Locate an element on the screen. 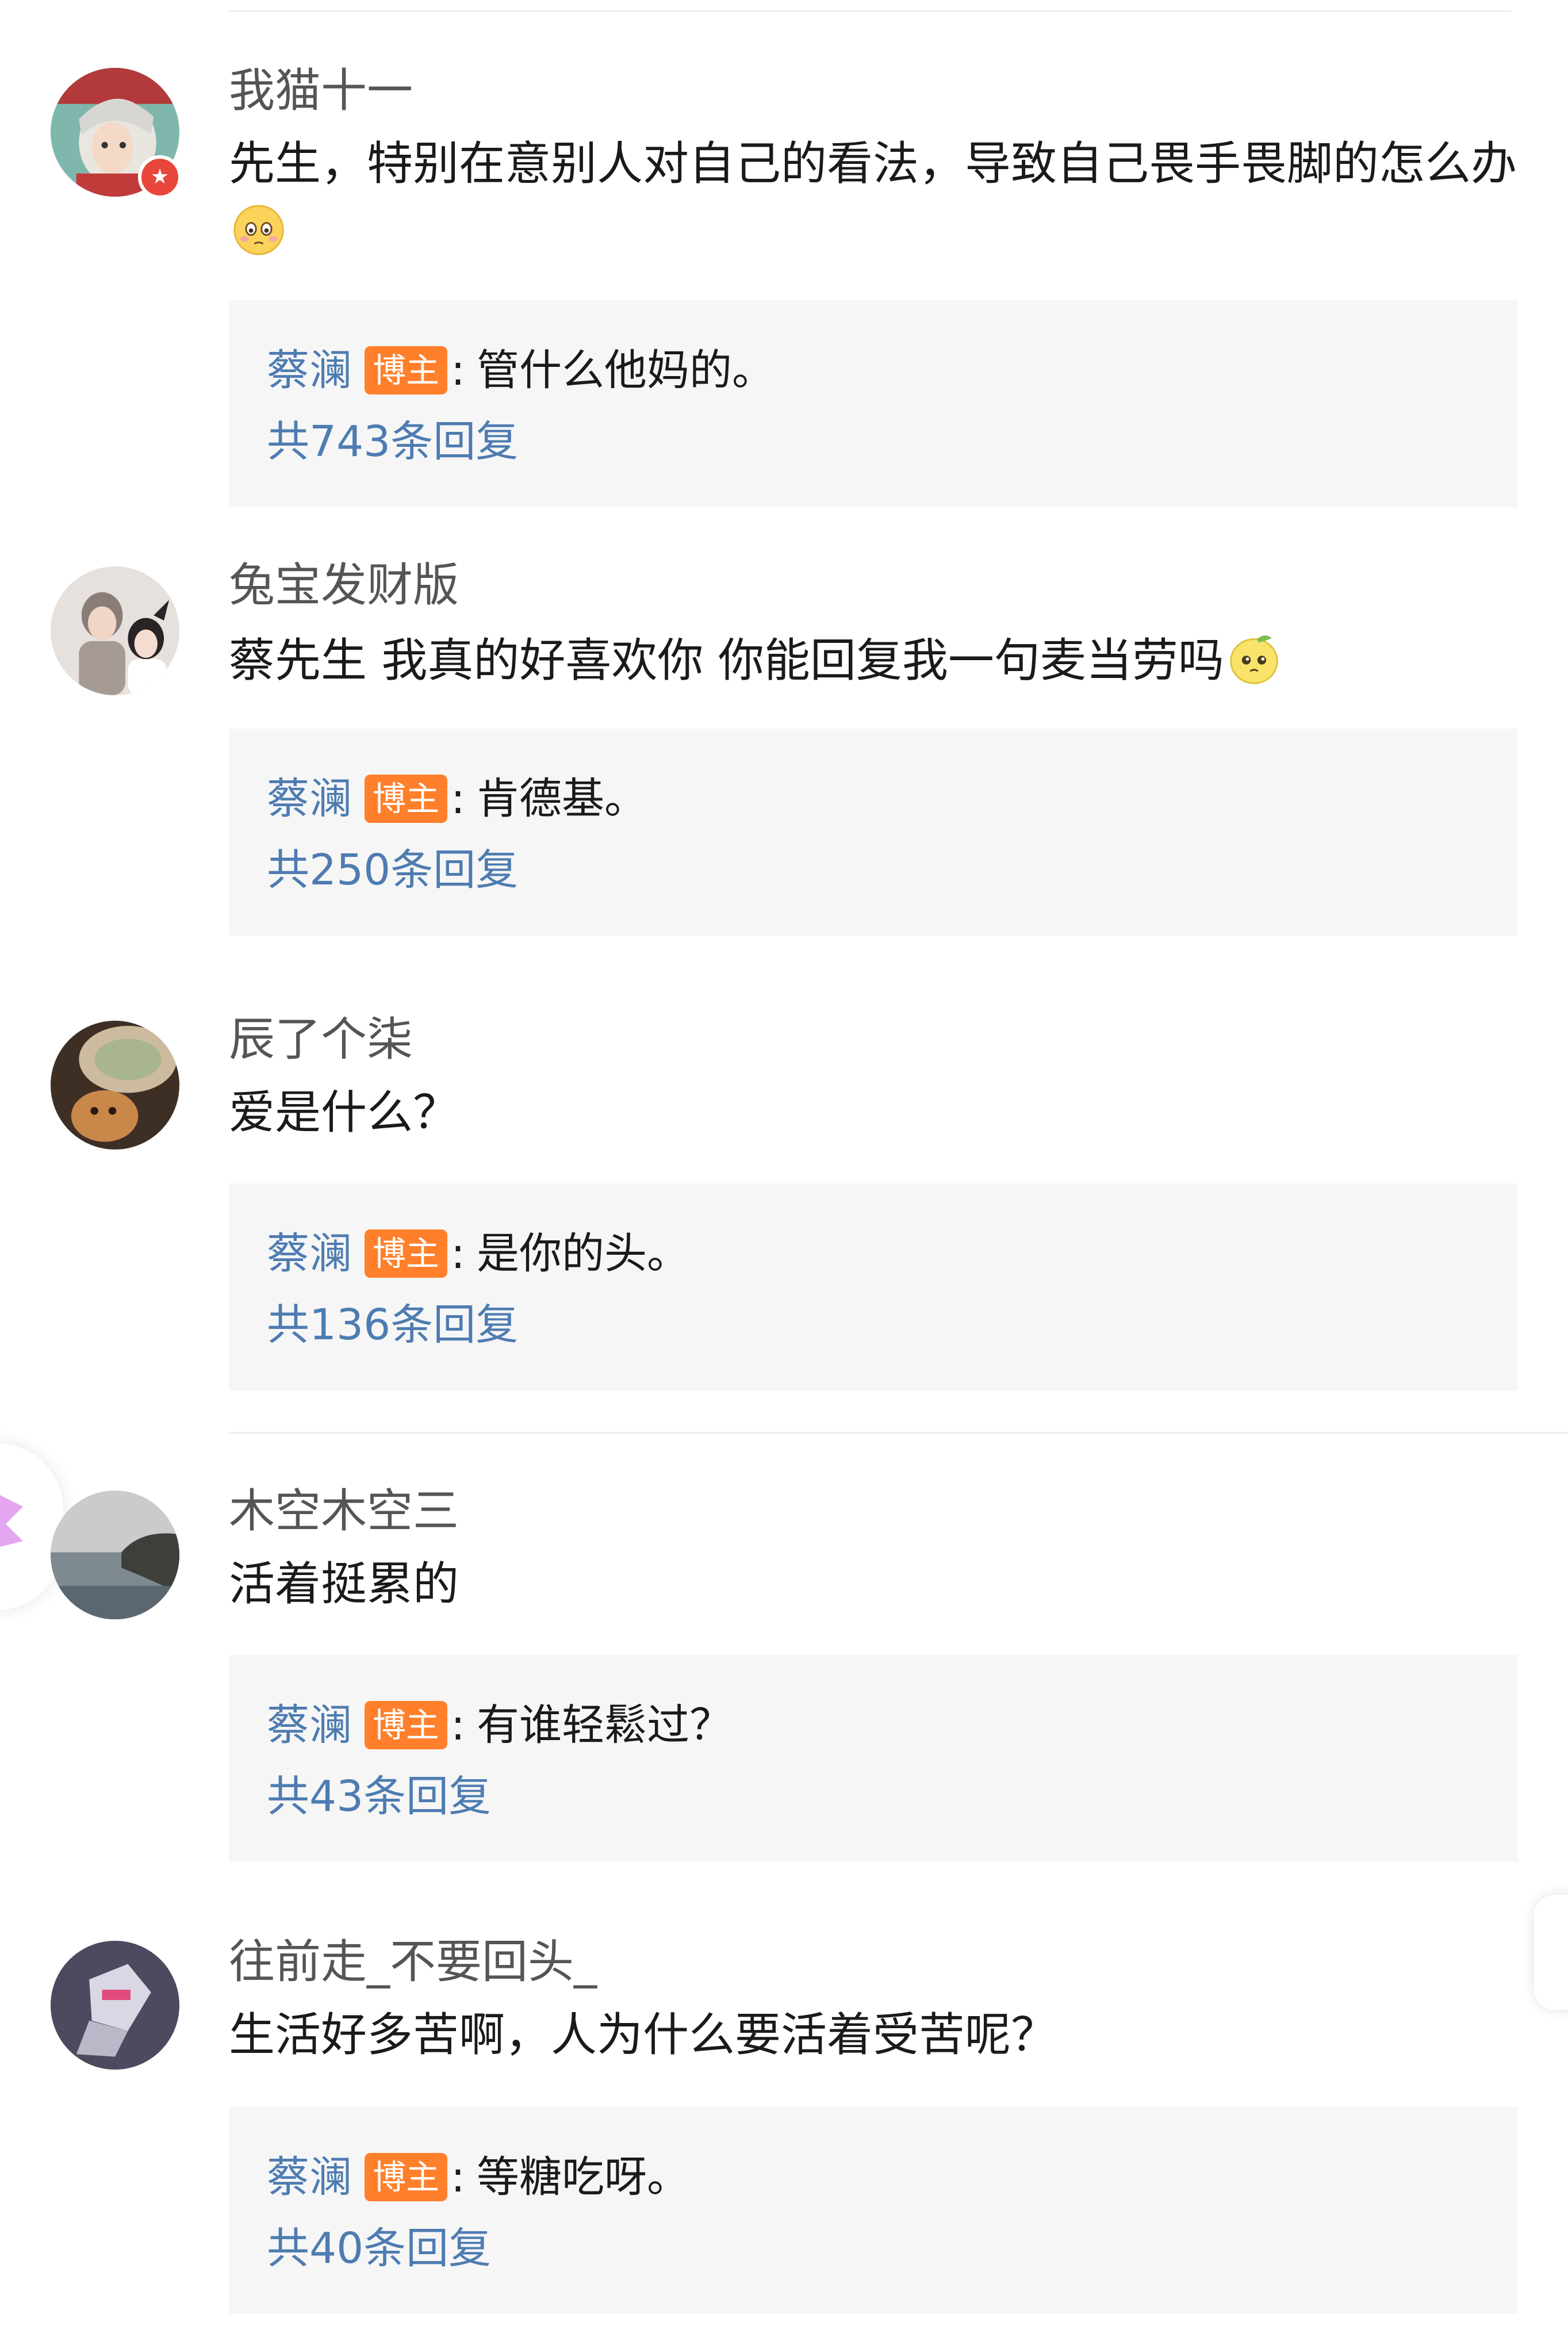 Image resolution: width=1568 pixels, height=2341 pixels. comment-text-content: 活着挺累的 is located at coordinates (344, 1584).